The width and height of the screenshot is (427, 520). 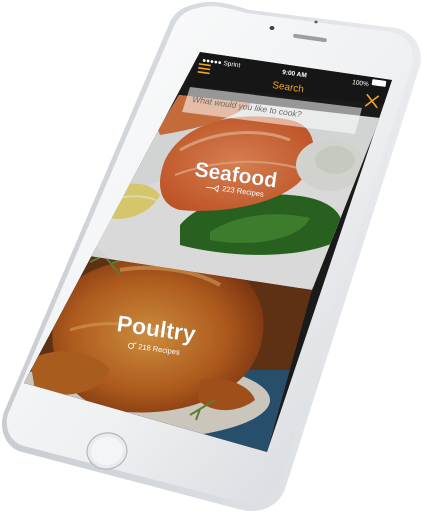 I want to click on front-camera, so click(x=272, y=28).